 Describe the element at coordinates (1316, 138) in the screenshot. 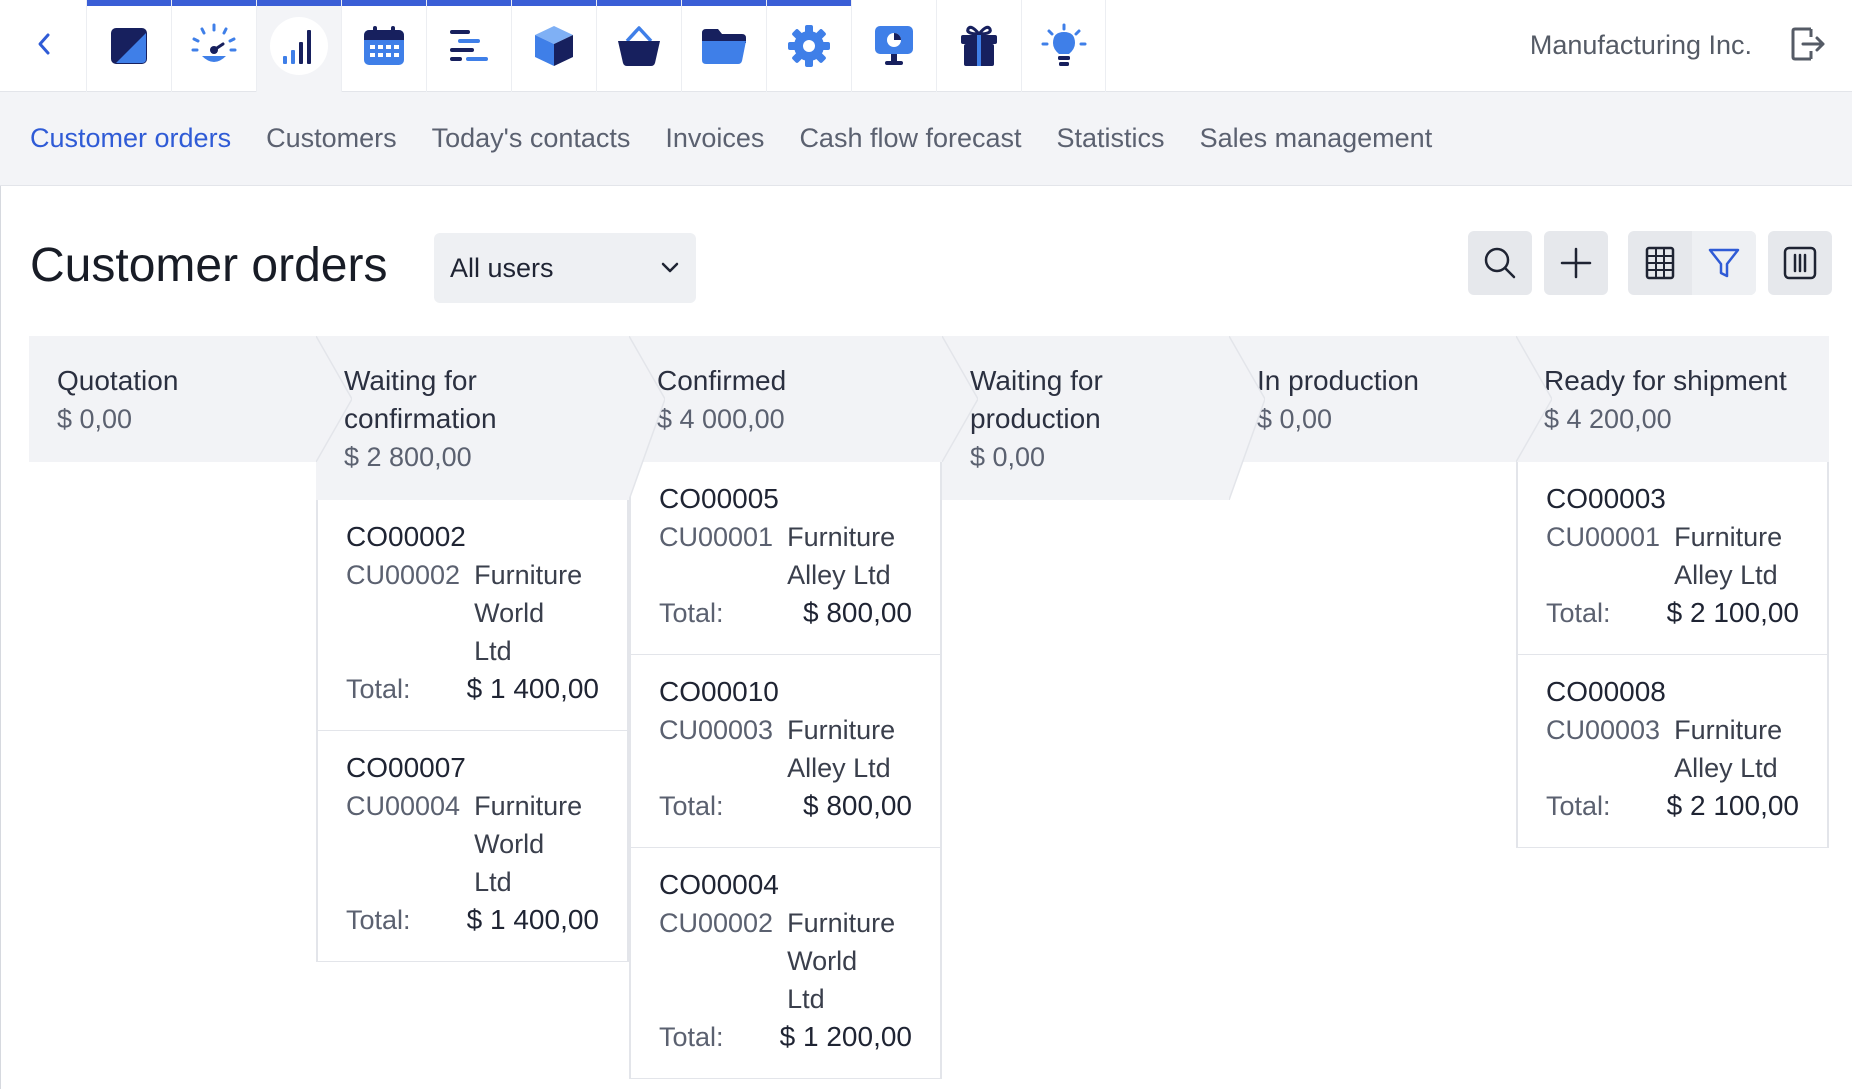

I see `tab-sales-management: Sales management` at that location.